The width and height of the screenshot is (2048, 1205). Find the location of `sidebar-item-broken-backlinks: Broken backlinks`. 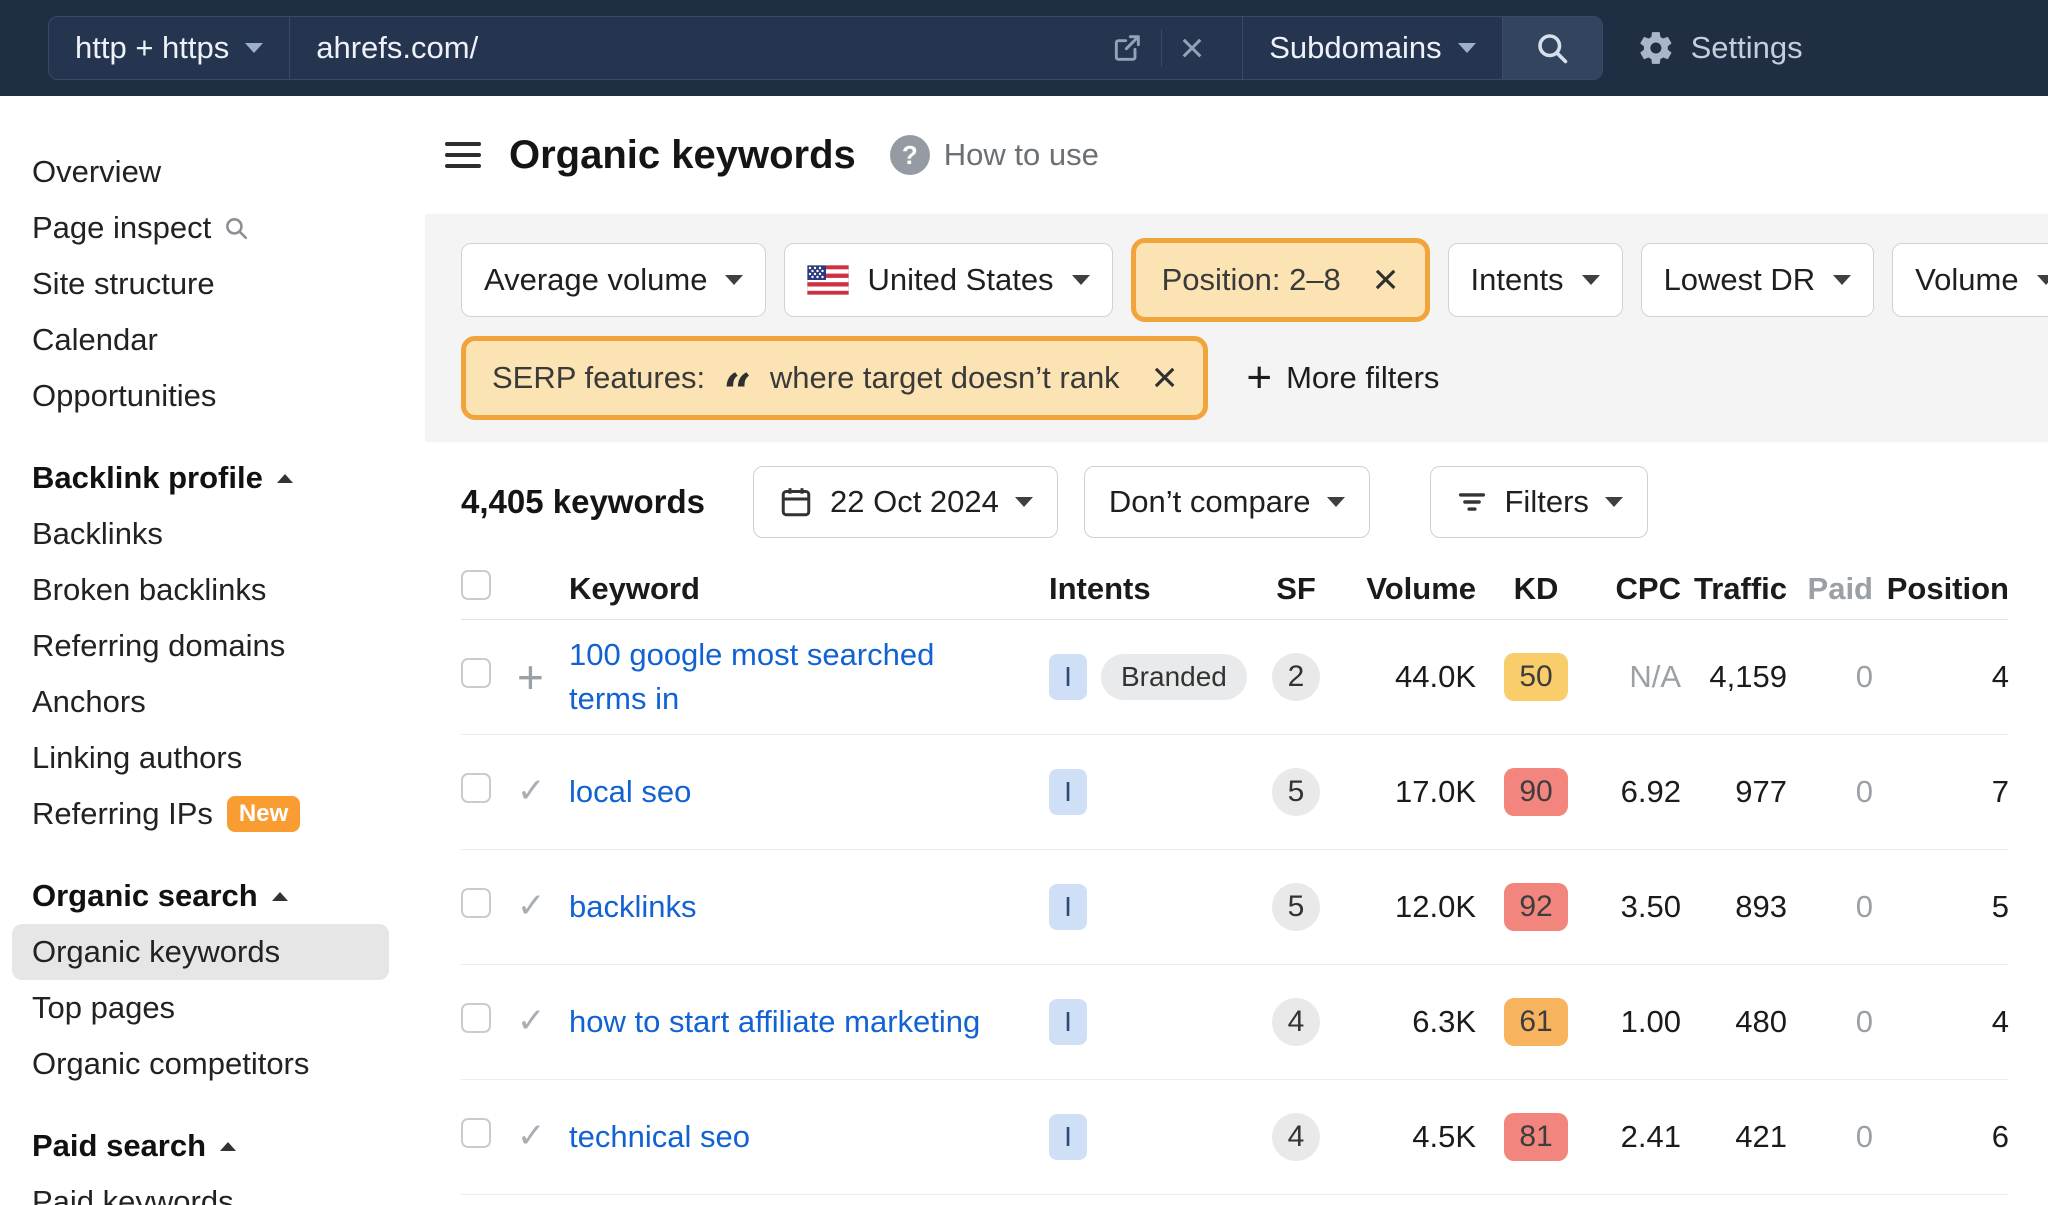

sidebar-item-broken-backlinks: Broken backlinks is located at coordinates (200, 590).